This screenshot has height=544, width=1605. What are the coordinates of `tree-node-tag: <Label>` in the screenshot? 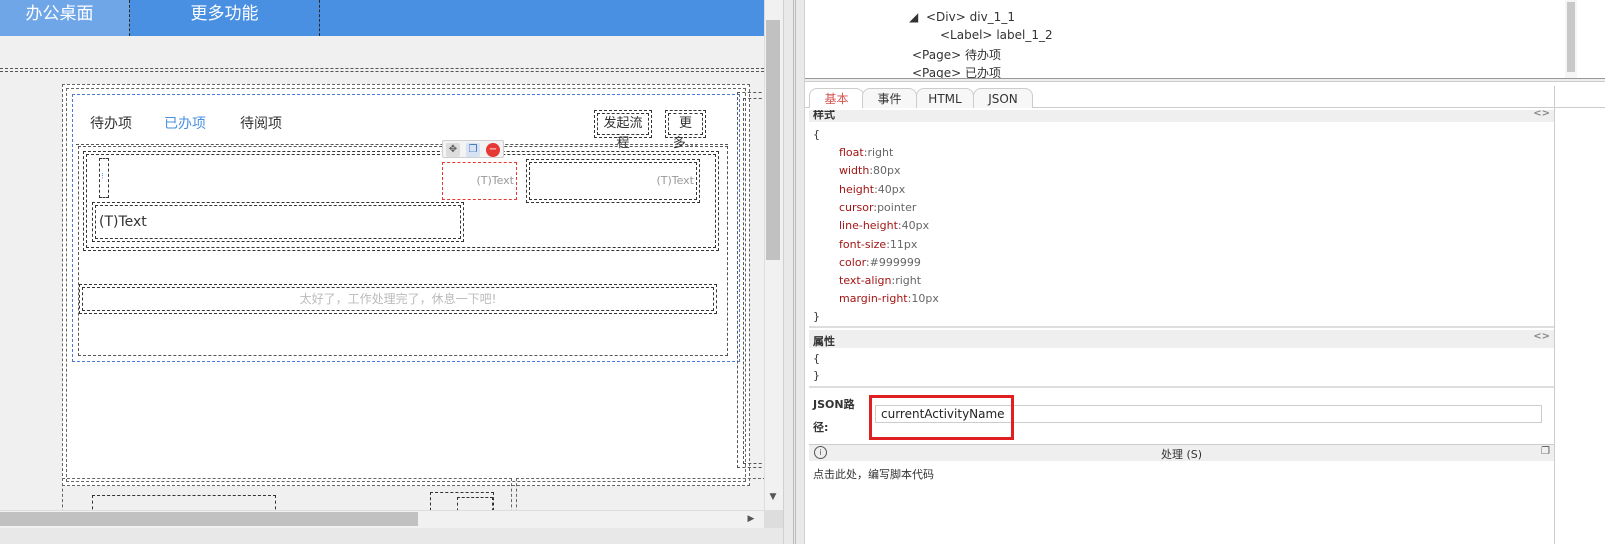 It's located at (966, 35).